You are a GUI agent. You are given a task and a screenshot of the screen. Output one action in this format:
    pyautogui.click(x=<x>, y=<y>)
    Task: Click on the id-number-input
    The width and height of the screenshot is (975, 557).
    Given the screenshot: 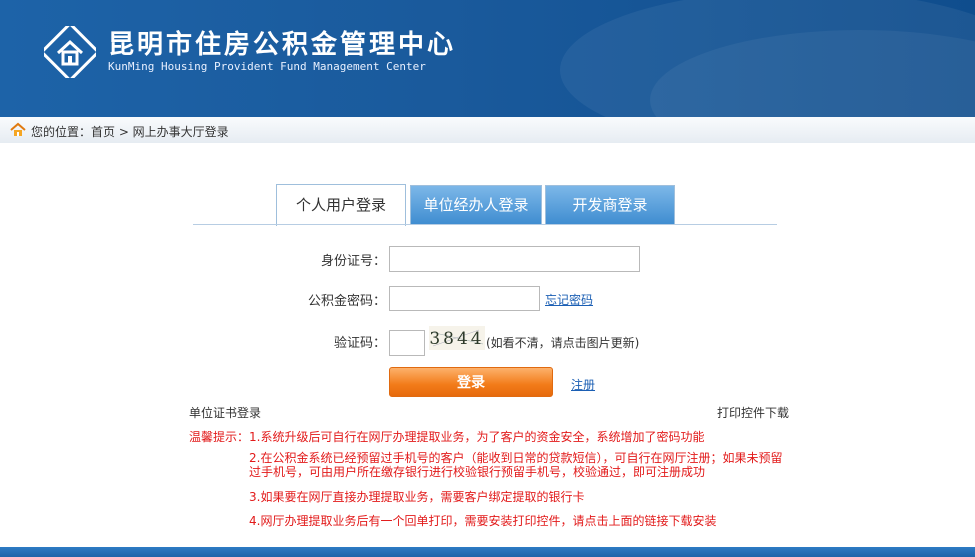 What is the action you would take?
    pyautogui.click(x=514, y=259)
    